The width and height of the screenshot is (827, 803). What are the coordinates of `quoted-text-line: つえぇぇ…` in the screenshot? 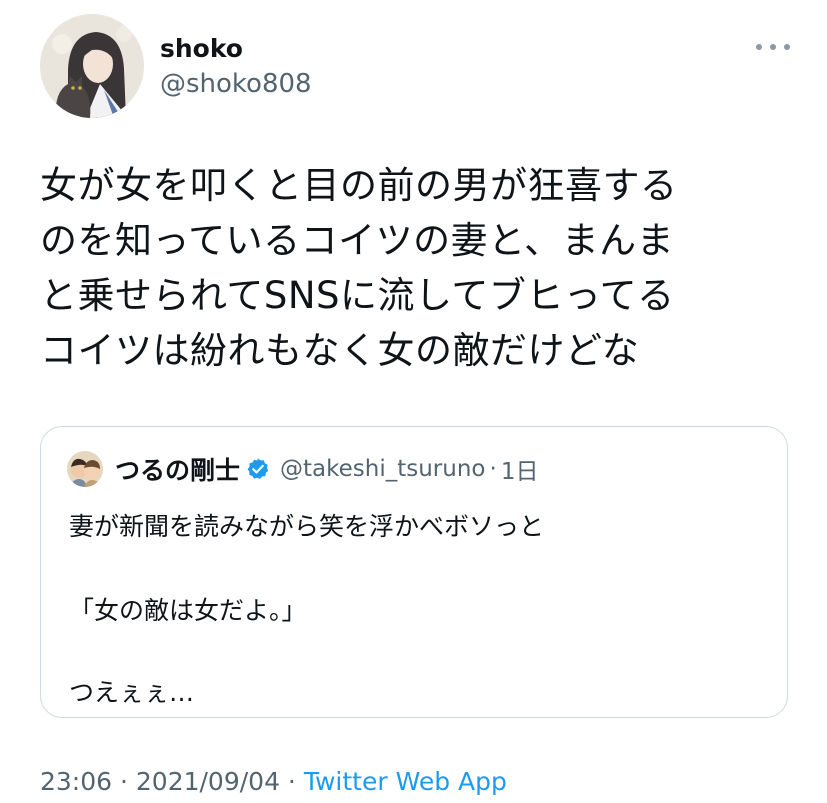 It's located at (132, 692).